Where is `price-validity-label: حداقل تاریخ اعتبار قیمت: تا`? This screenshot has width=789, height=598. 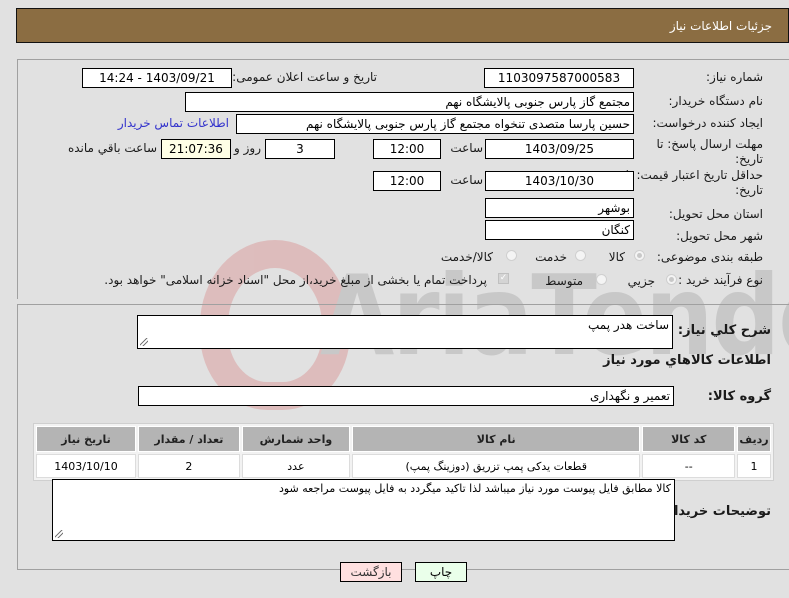
price-validity-label: حداقل تاریخ اعتبار قیمت: تا is located at coordinates (694, 175).